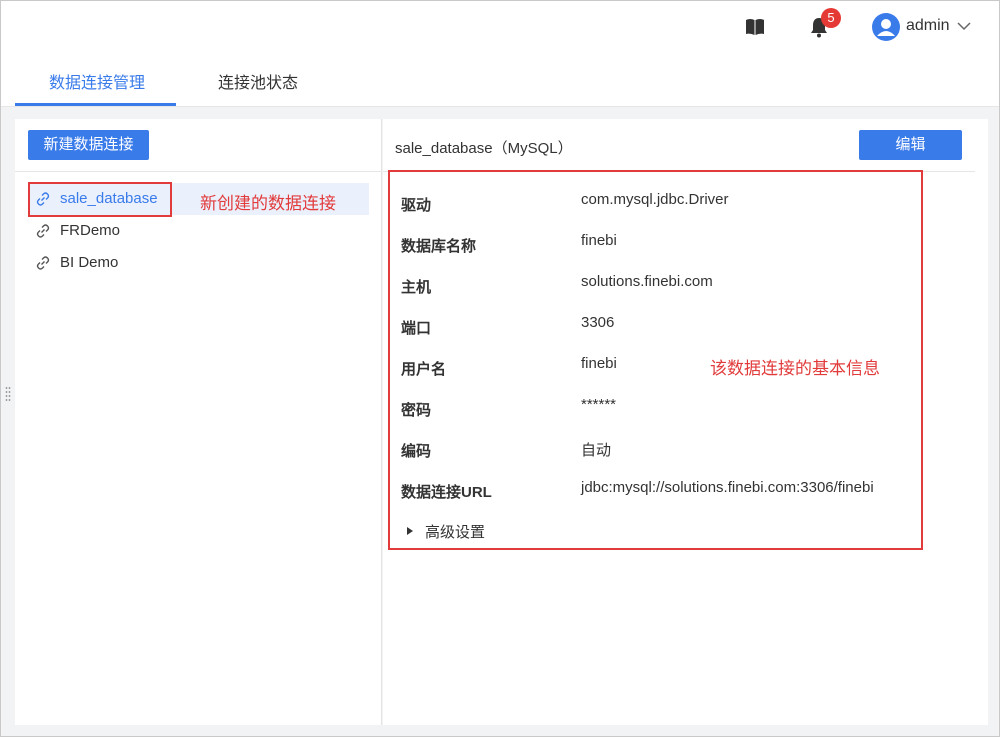  I want to click on connection-label: FRDemo, so click(90, 230).